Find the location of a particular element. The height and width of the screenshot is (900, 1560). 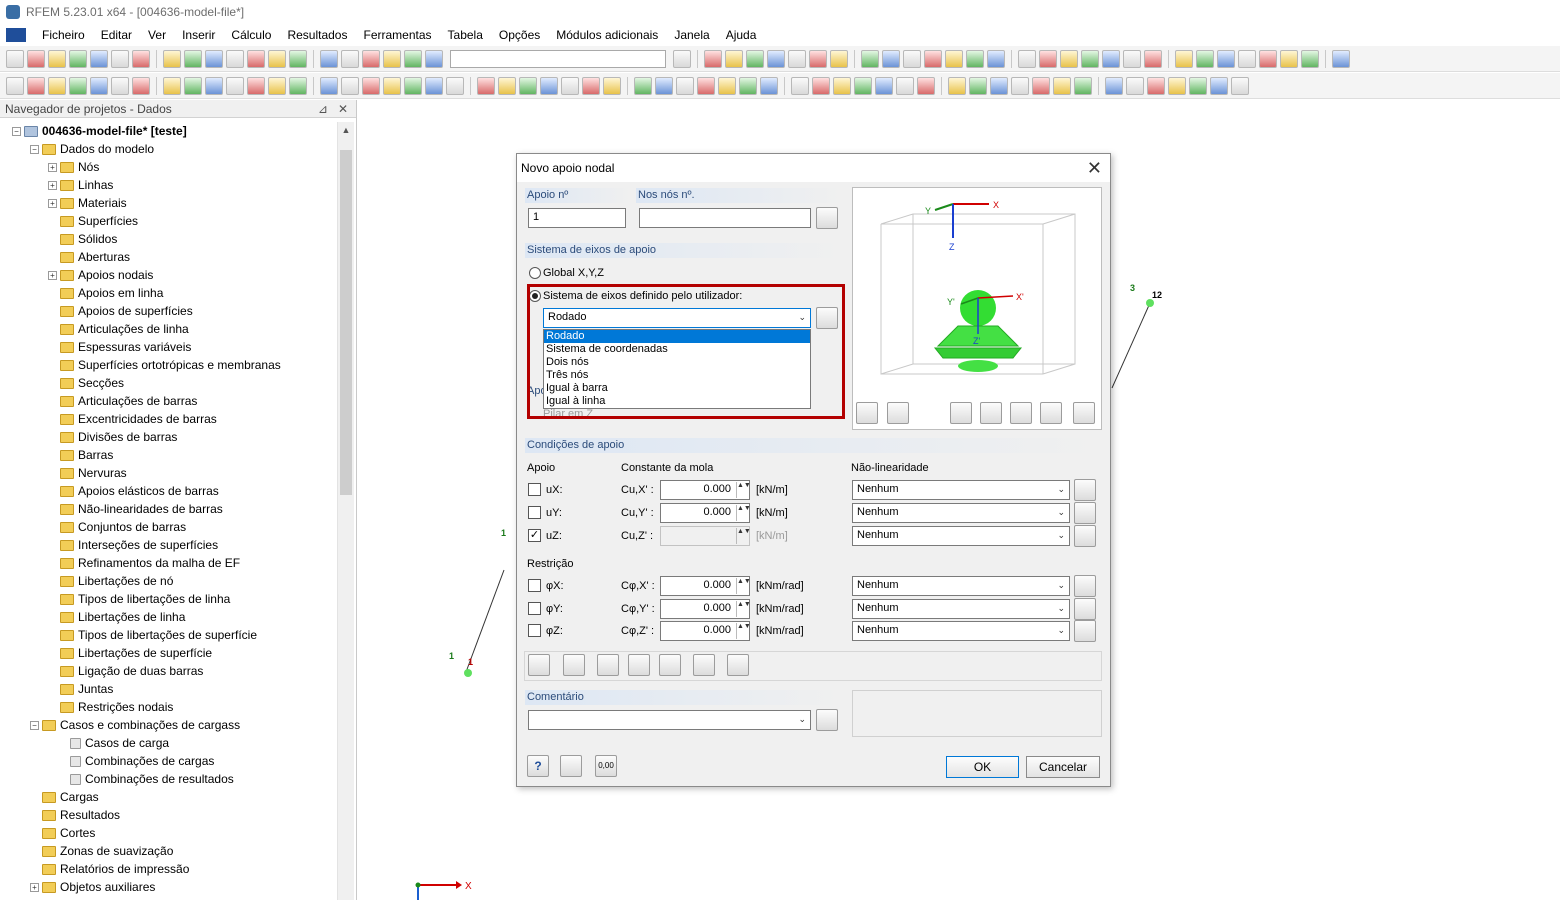

menu-item: Janela is located at coordinates (691, 35).